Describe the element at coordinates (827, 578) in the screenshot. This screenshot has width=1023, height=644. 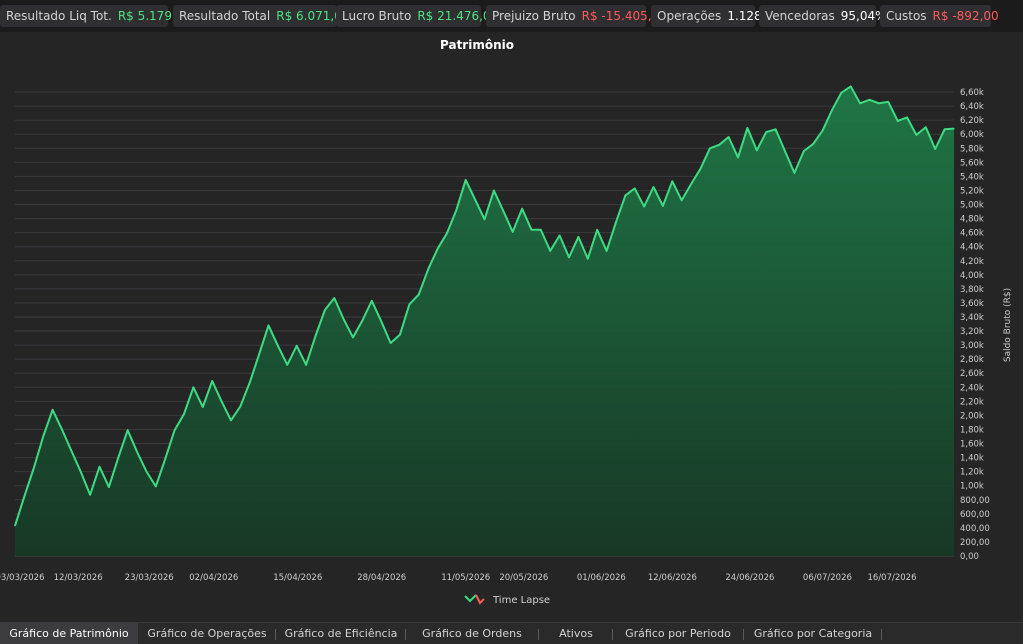
I see `x-tick-label: 06/07/2026` at that location.